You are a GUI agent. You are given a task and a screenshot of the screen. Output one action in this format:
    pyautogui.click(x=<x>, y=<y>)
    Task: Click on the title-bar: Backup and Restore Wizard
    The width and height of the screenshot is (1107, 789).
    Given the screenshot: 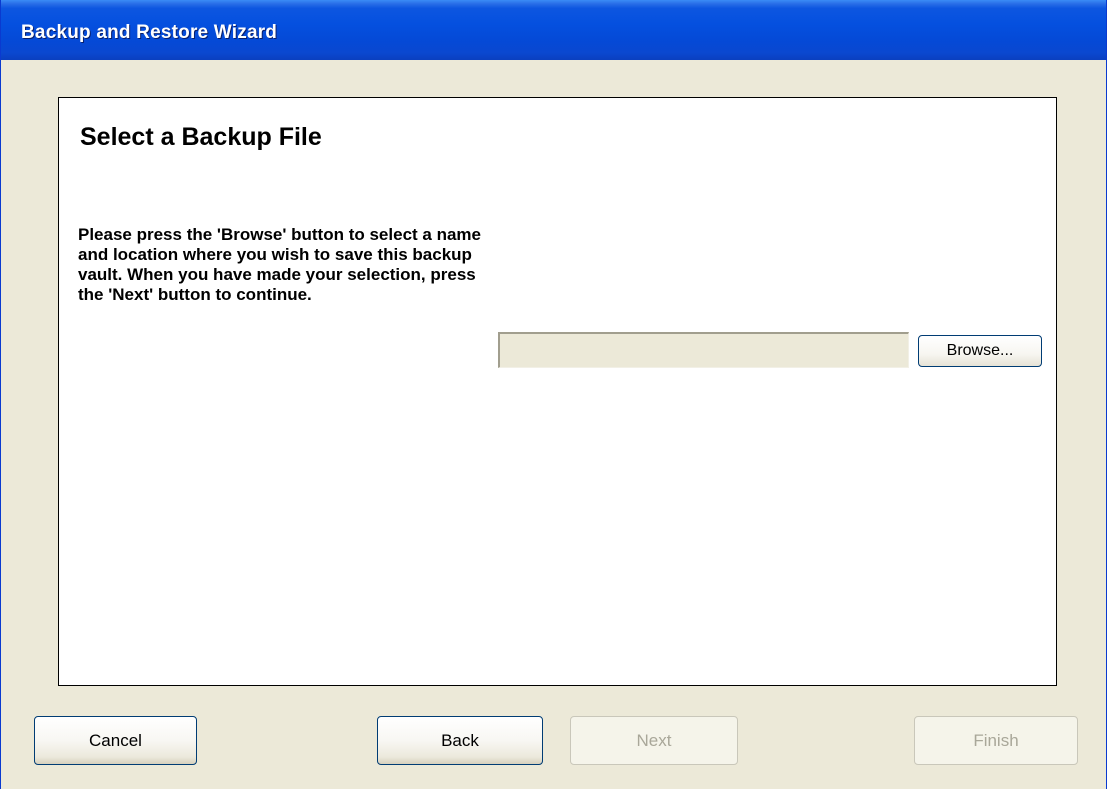 What is the action you would take?
    pyautogui.click(x=553, y=30)
    